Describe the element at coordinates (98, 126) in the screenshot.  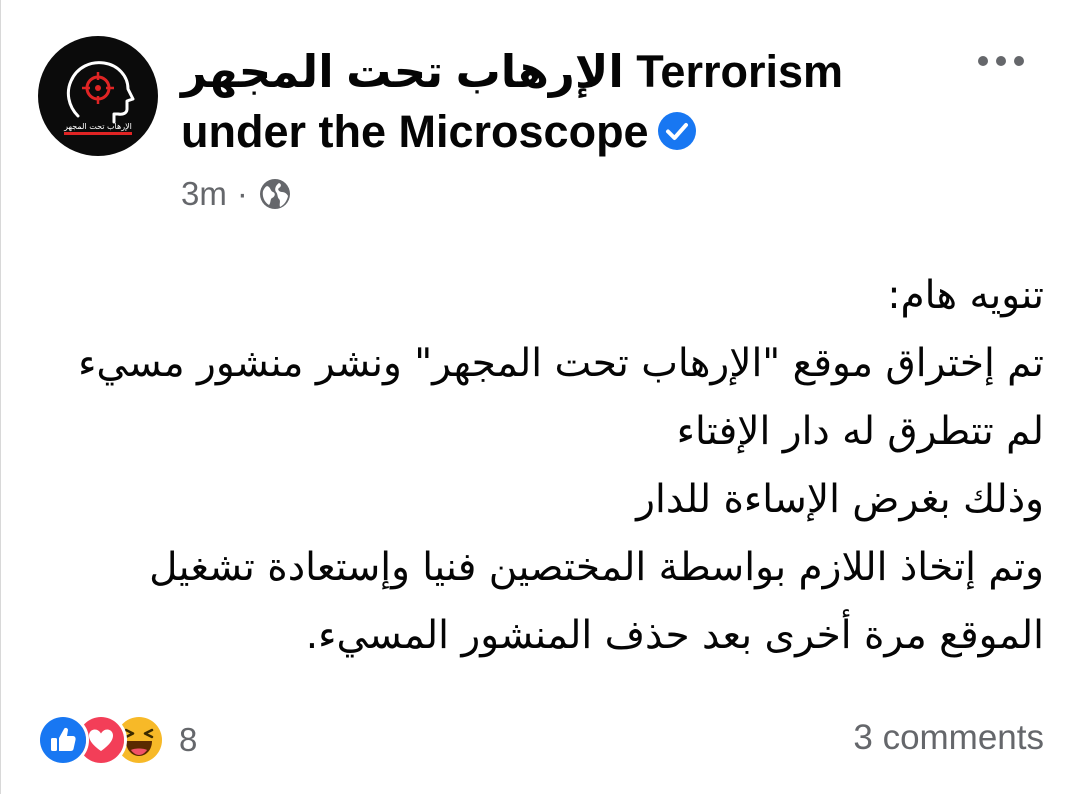
I see `avatar-caption: الإرهاب تحت المجهر` at that location.